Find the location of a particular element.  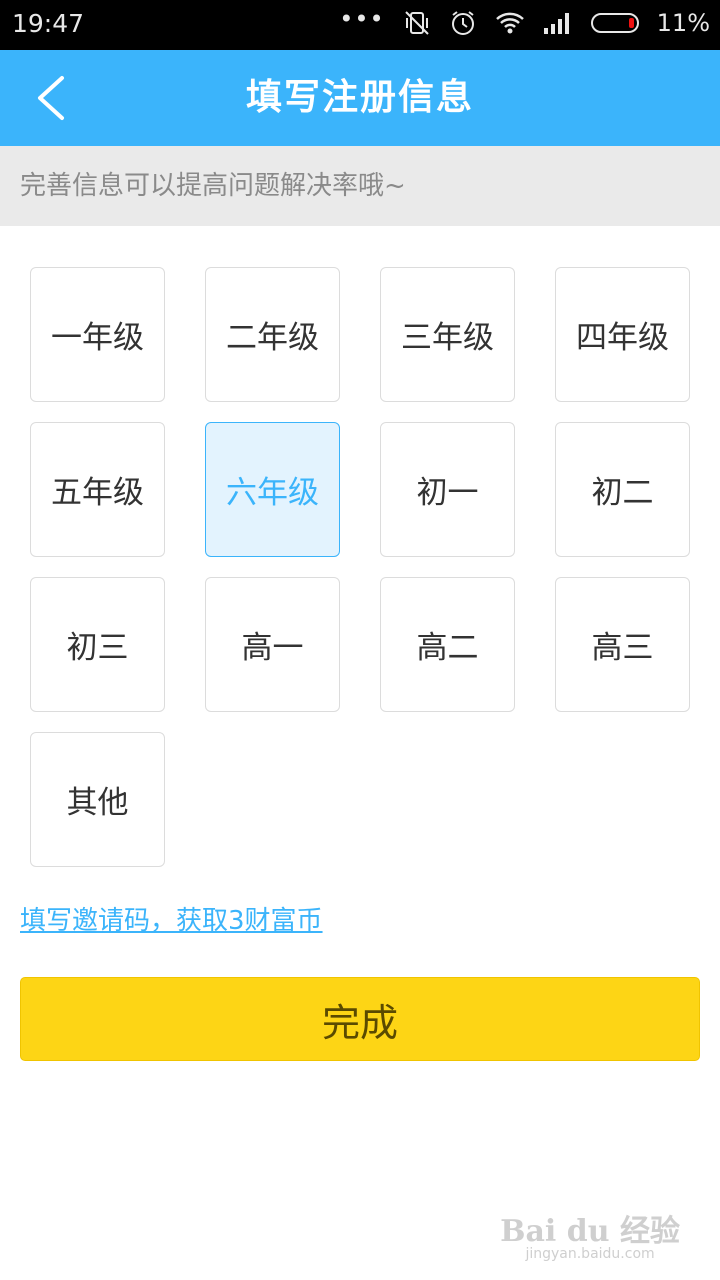

alarm-icon is located at coordinates (463, 23).